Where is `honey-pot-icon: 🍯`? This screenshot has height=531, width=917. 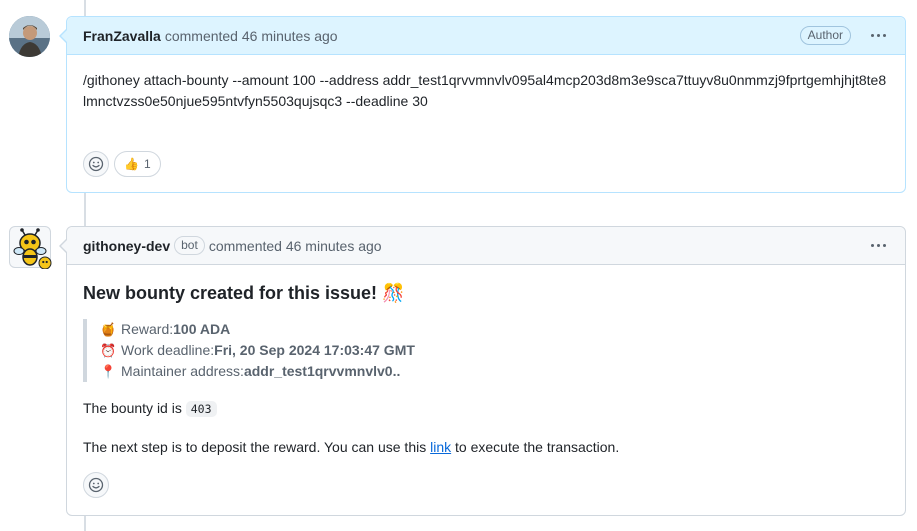
honey-pot-icon: 🍯 is located at coordinates (108, 329).